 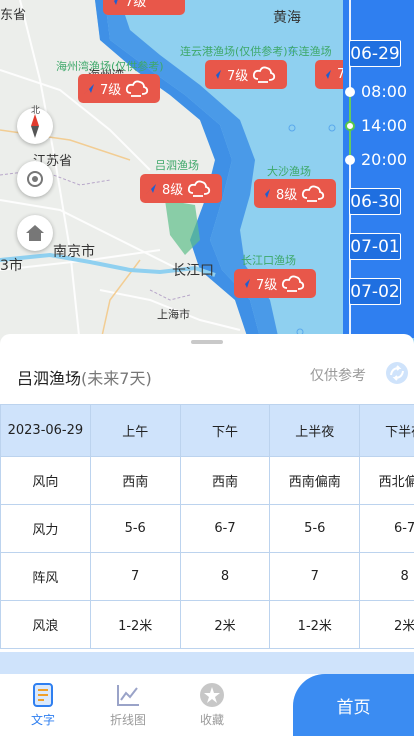 I want to click on header-first-half-night: 上半夜, so click(x=315, y=430).